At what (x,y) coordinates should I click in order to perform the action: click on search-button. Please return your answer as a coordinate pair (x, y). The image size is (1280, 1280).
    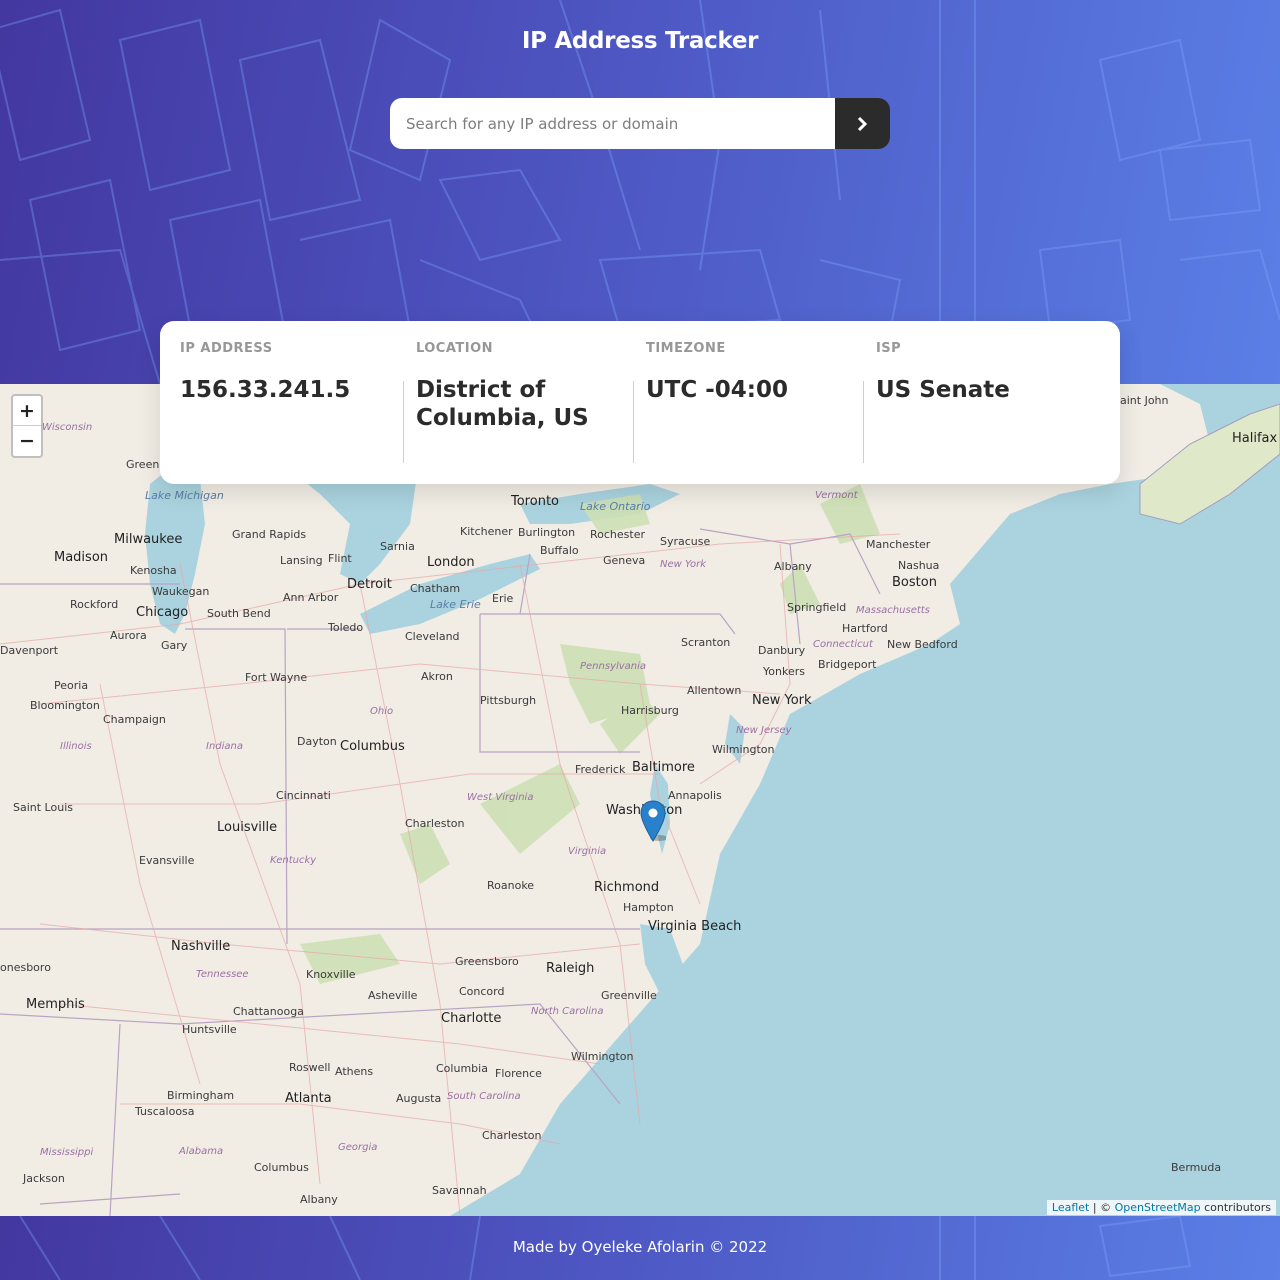
    Looking at the image, I should click on (862, 123).